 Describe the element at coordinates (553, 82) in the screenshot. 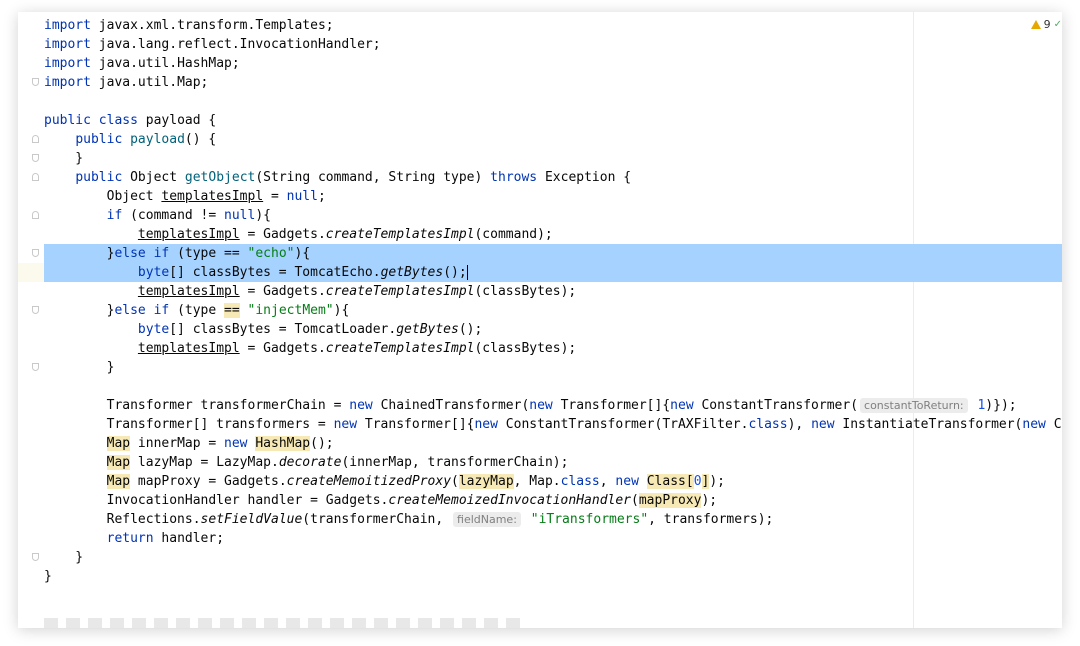

I see `code-text: import java.util.Map;` at that location.